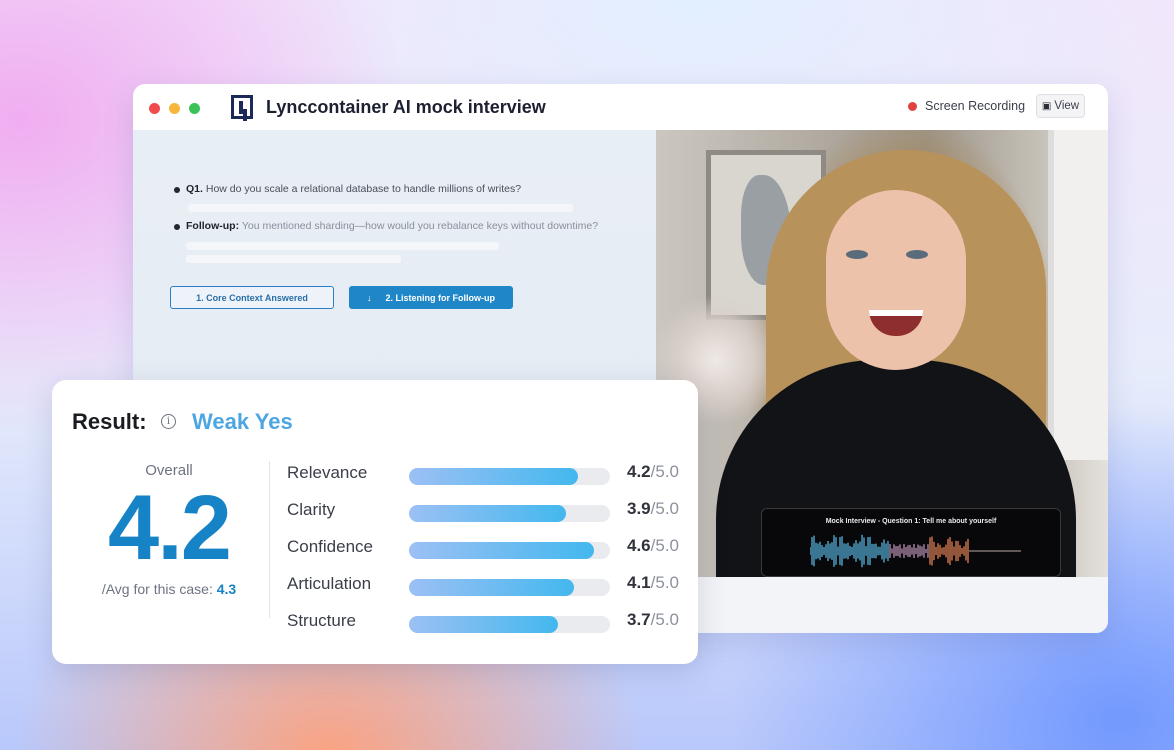 The height and width of the screenshot is (750, 1174). I want to click on case-average: /Avg for this case: 4.3, so click(169, 589).